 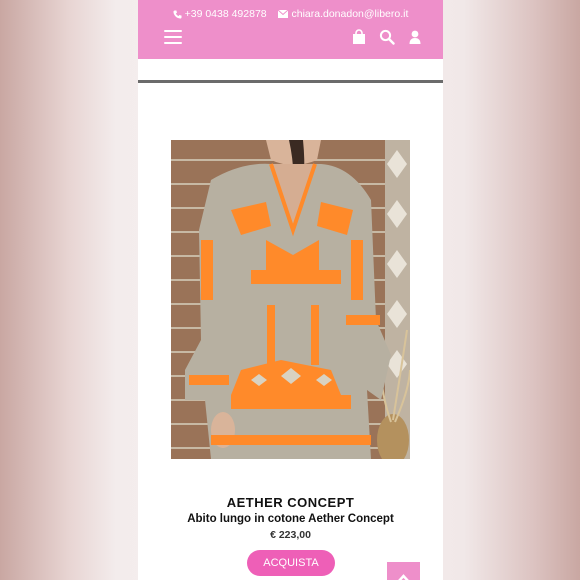 What do you see at coordinates (290, 502) in the screenshot?
I see `product-brand: AETHER CONCEPT` at bounding box center [290, 502].